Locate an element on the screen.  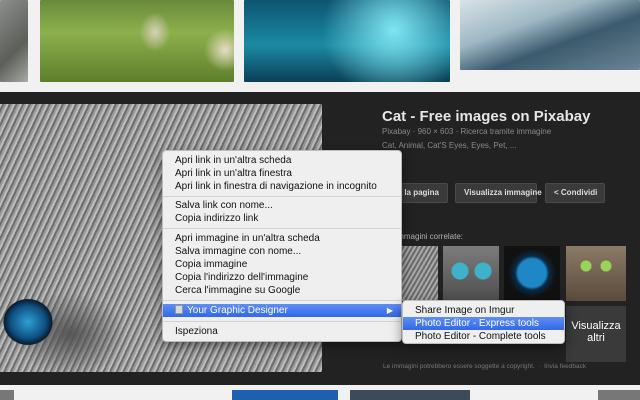
thumbnail-cat-partial is located at coordinates (14, 41).